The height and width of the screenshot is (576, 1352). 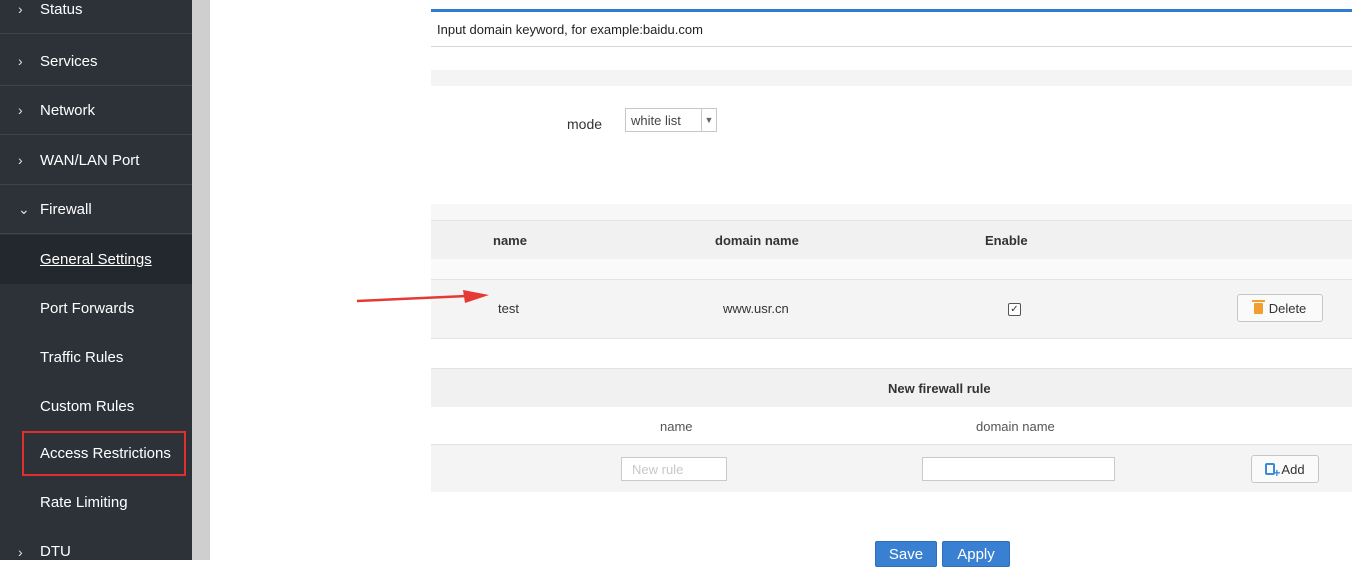 What do you see at coordinates (68, 110) in the screenshot?
I see `sidebar-item-label: Network` at bounding box center [68, 110].